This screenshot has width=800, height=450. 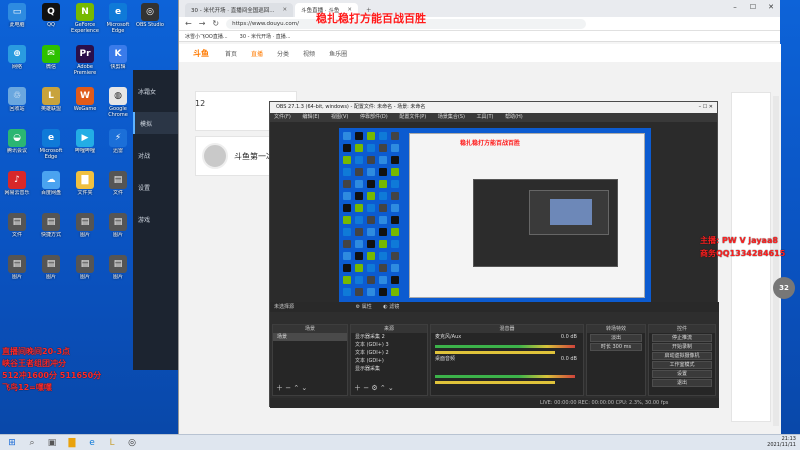 I want to click on close-window-icon: ✕, so click(x=771, y=7).